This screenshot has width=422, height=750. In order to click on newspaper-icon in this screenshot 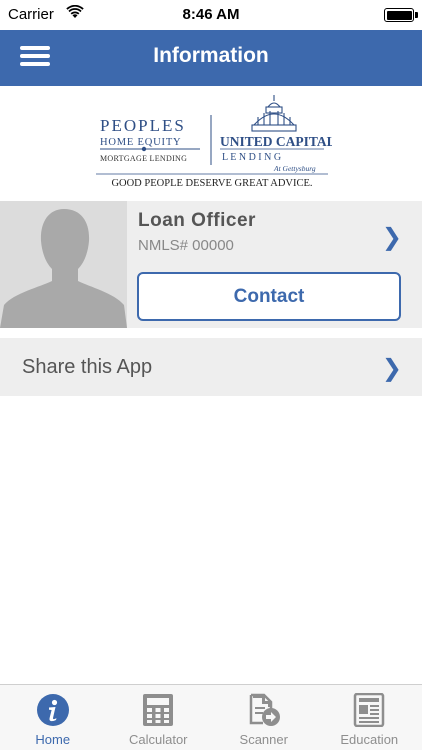, I will do `click(369, 710)`.